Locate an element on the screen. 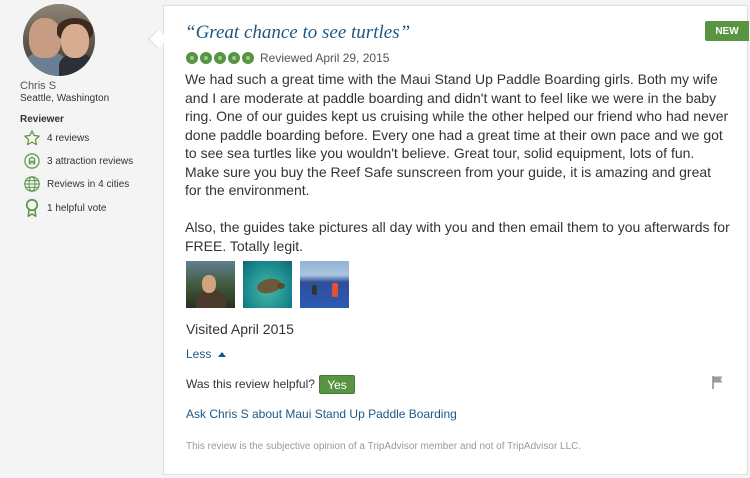 The image size is (750, 478). badge-cities: Reviews in 4 cities is located at coordinates (75, 184).